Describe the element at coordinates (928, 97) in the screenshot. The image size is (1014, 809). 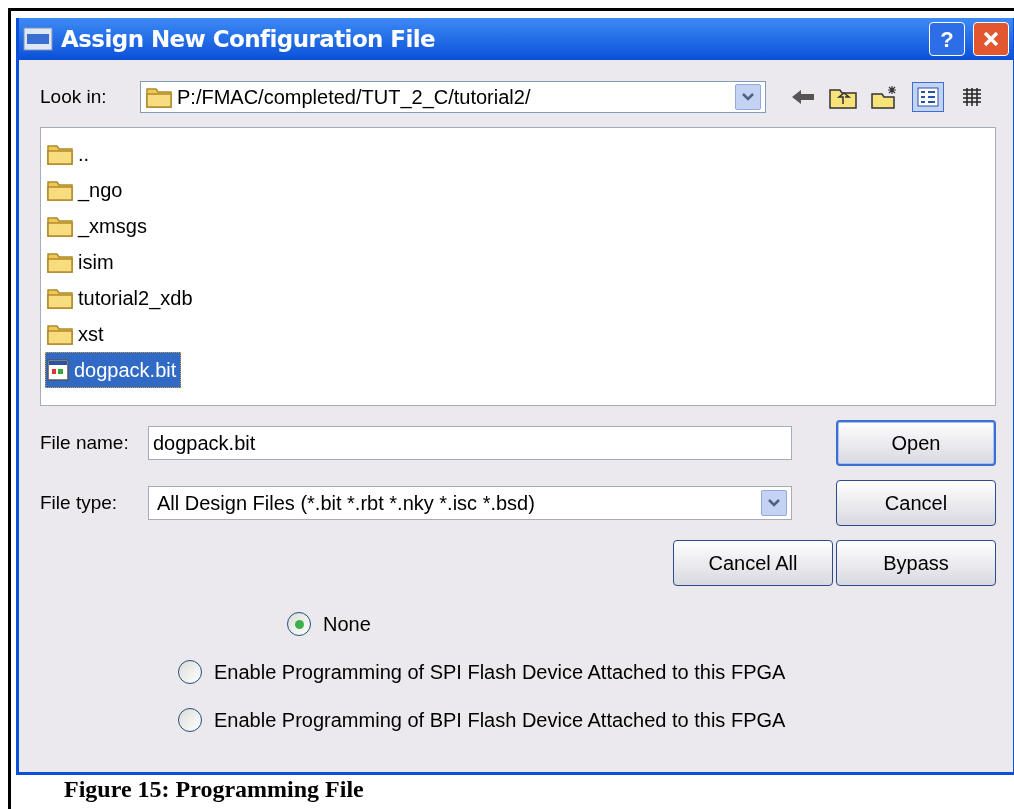
I see `details-view-icon` at that location.